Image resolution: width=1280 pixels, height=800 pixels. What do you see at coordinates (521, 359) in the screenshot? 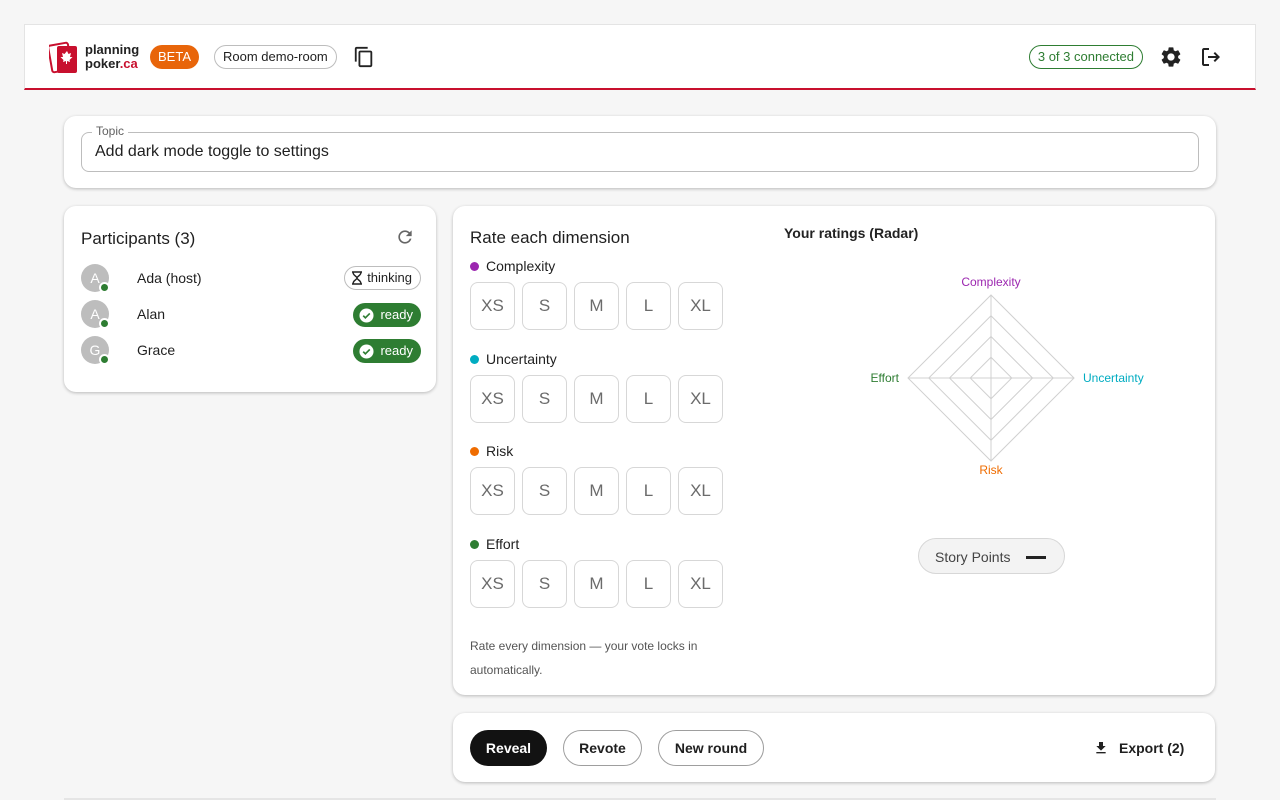
I see `dimension-label: Uncertainty` at bounding box center [521, 359].